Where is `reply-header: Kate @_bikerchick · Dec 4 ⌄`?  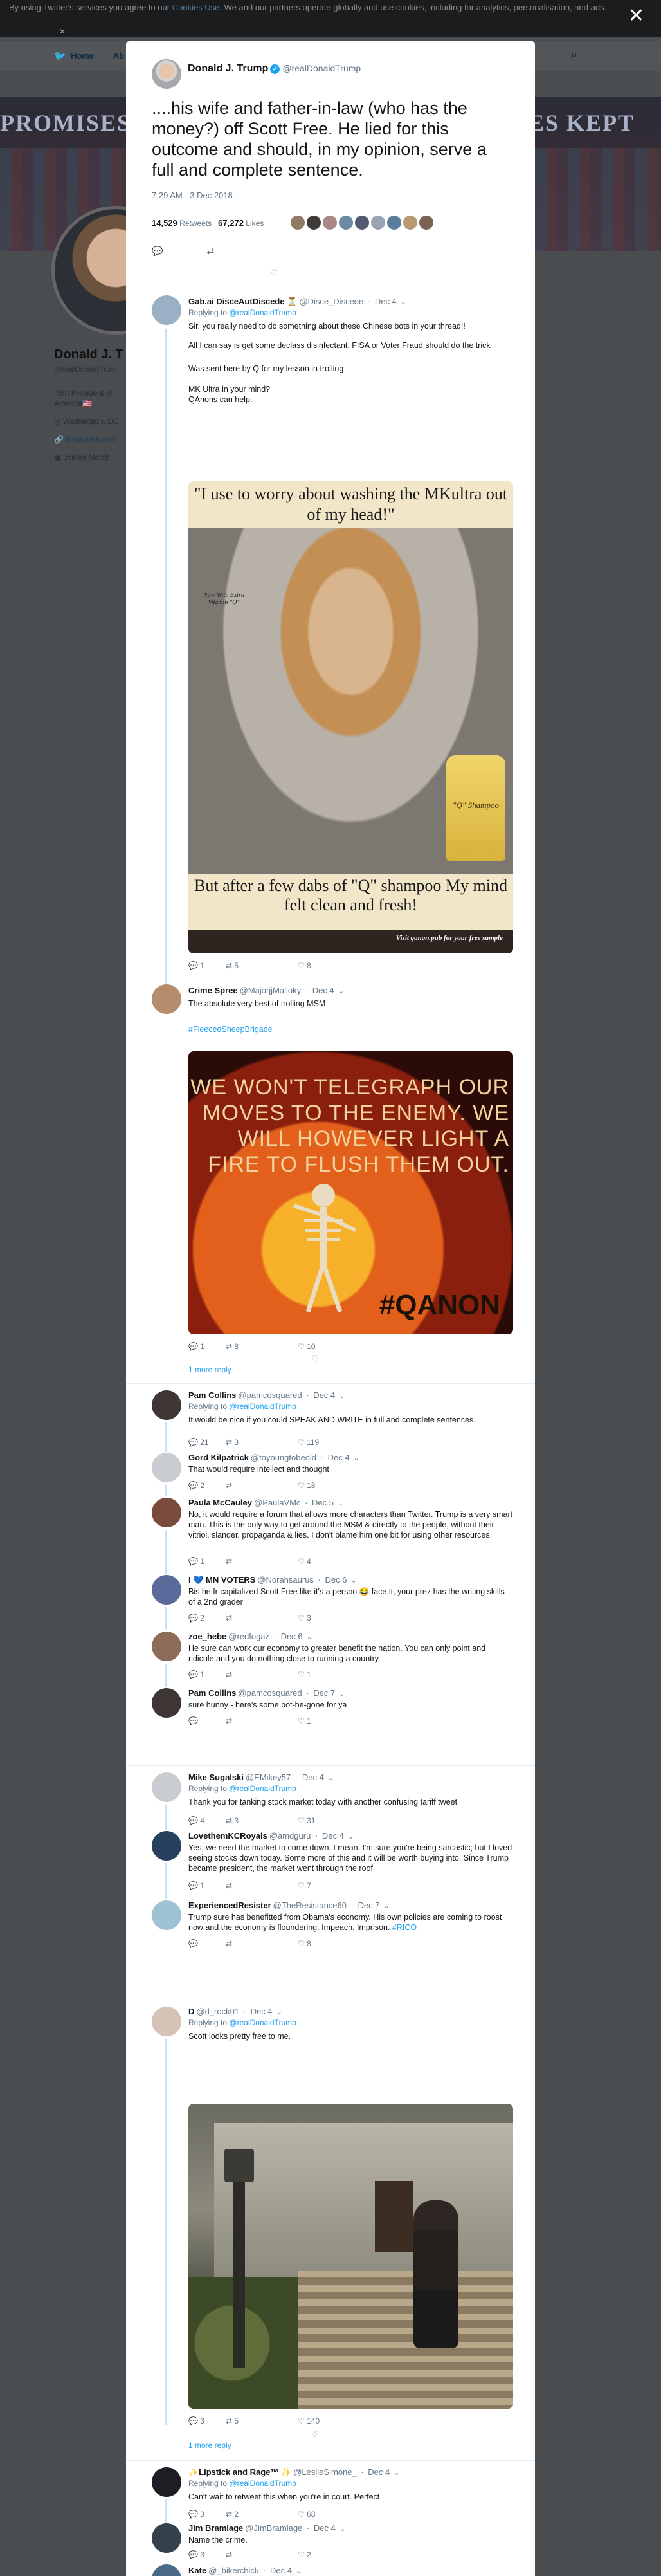 reply-header: Kate @_bikerchick · Dec 4 ⌄ is located at coordinates (245, 2570).